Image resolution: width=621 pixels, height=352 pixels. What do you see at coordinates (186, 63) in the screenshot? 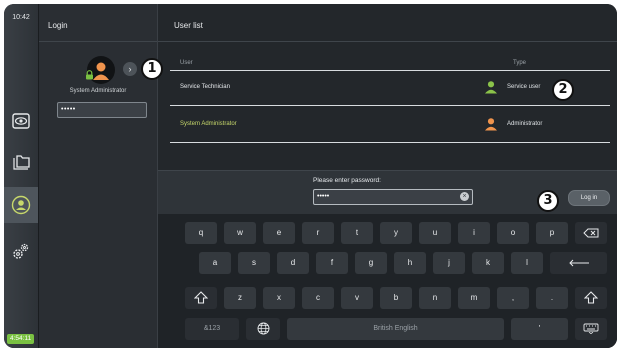
I see `column-header-user: User` at bounding box center [186, 63].